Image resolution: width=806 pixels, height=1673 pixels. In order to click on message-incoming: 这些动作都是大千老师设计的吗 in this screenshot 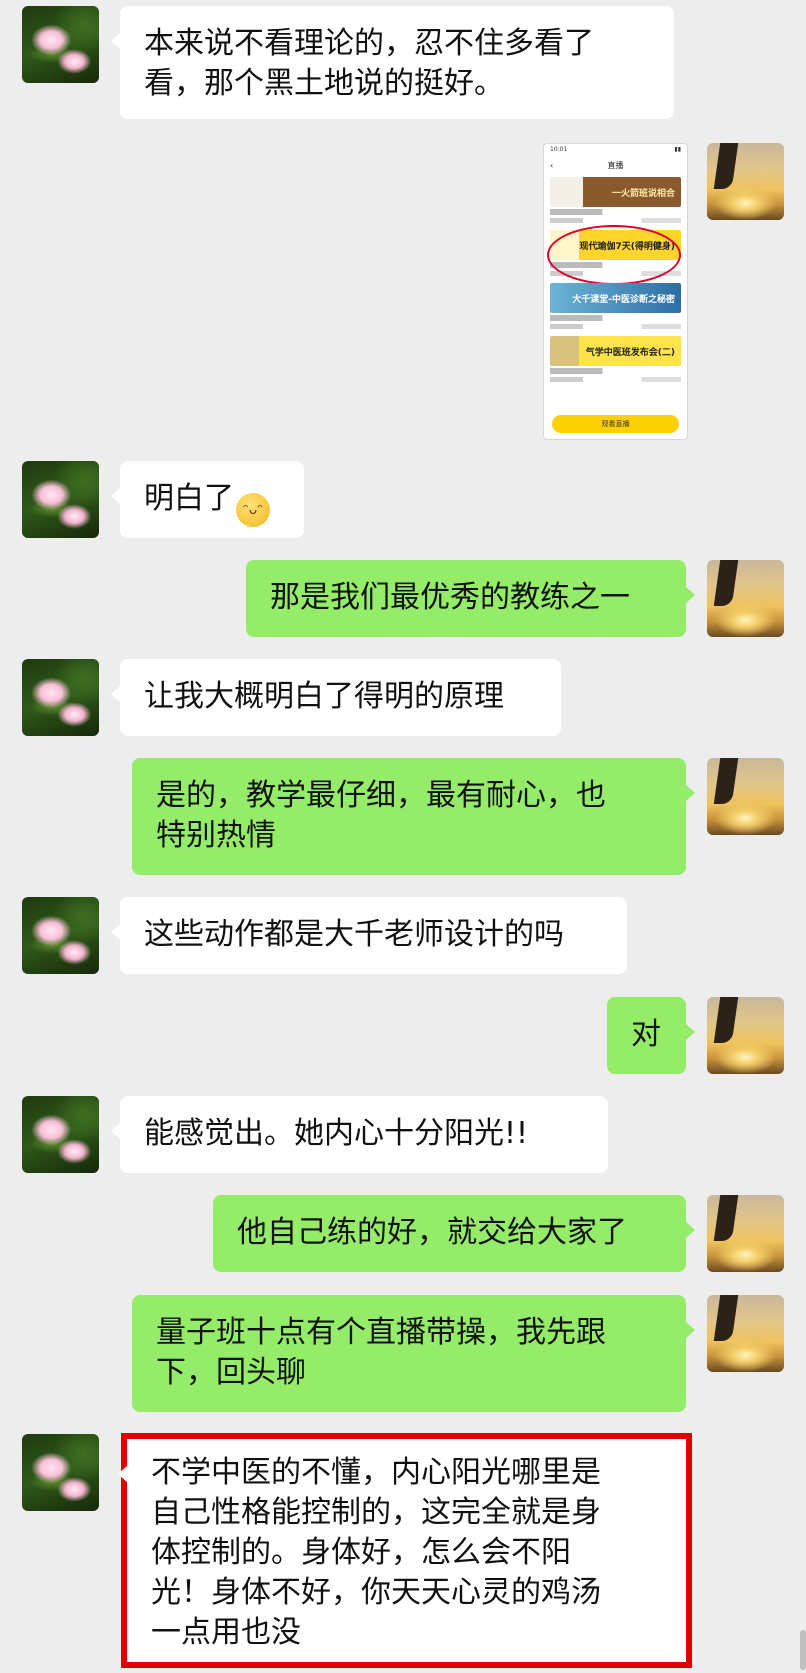, I will do `click(369, 935)`.